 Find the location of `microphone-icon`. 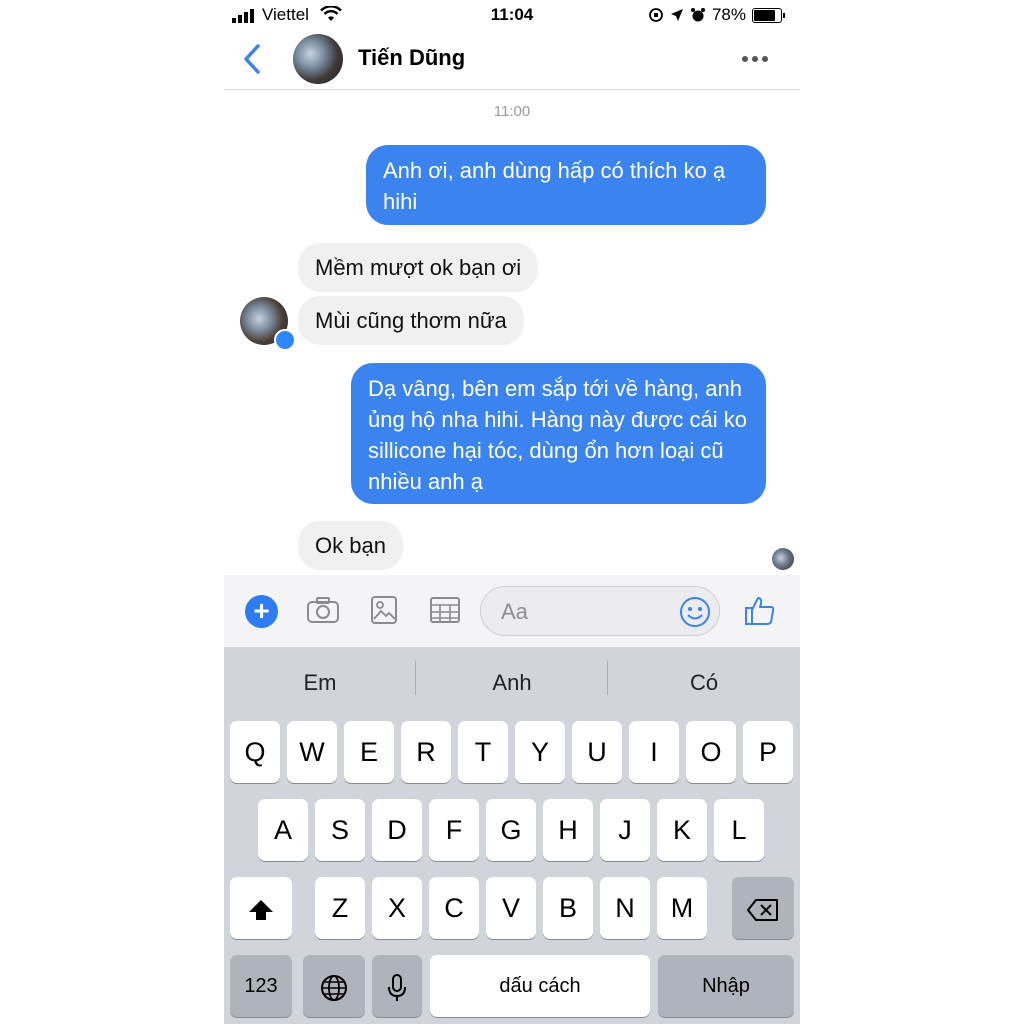

microphone-icon is located at coordinates (397, 987).